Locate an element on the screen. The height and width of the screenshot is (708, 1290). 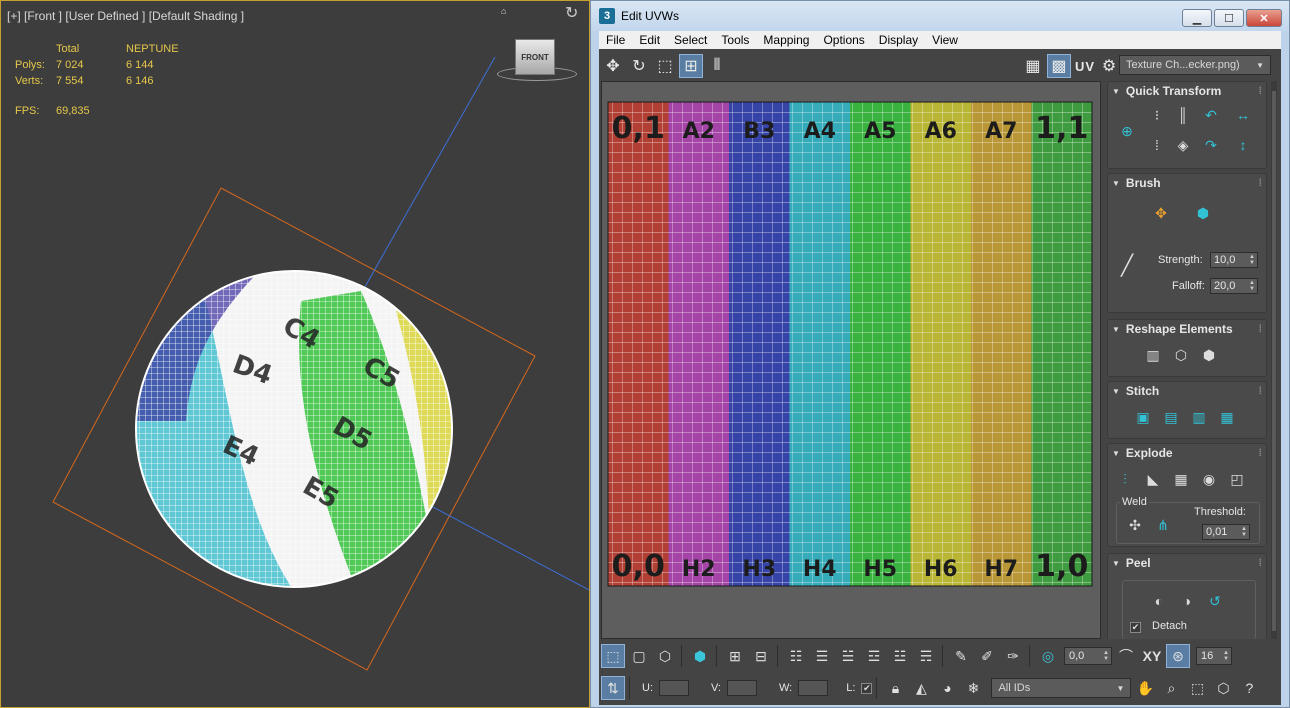
maximize-button: ☐ is located at coordinates (1229, 18).